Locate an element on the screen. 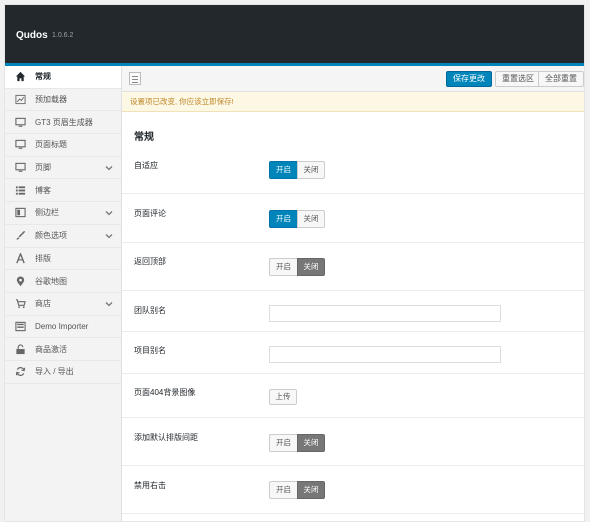  unsaved-notice: 设置项已改变, 你应该立即保存! is located at coordinates (353, 102).